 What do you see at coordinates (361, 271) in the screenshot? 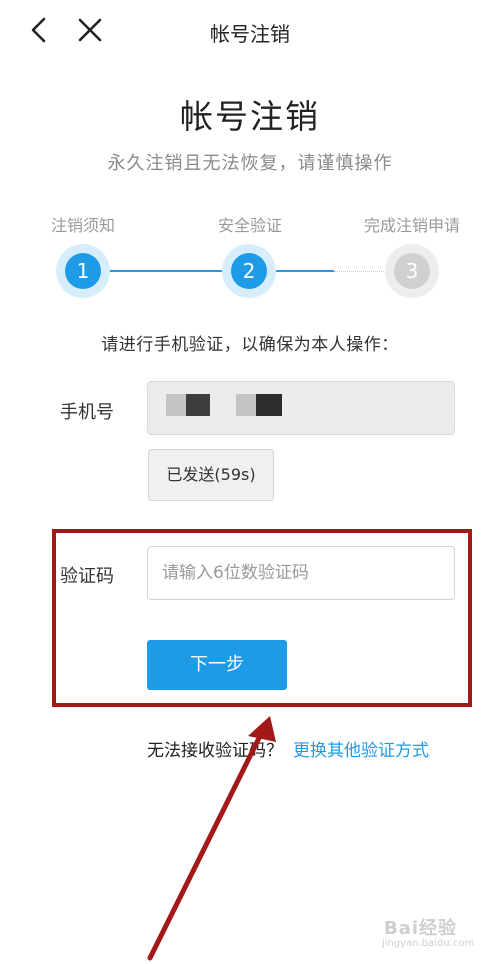
I see `step-connector-2-pending` at bounding box center [361, 271].